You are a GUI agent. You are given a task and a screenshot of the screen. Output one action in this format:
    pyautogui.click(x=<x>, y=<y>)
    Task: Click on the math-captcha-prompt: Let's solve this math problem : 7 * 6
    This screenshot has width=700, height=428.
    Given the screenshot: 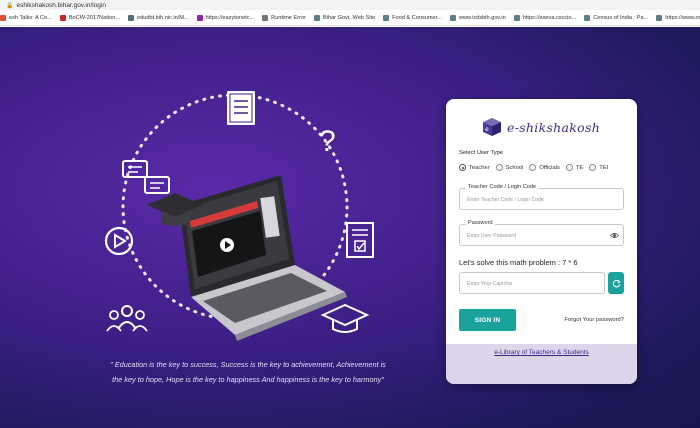 What is the action you would take?
    pyautogui.click(x=518, y=262)
    